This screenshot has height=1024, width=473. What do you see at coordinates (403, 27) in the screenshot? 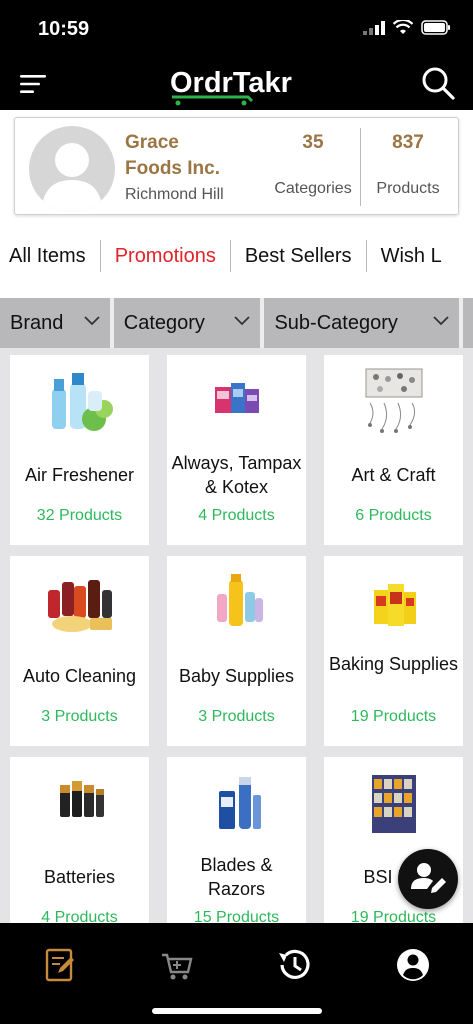
I see `wifi-icon` at bounding box center [403, 27].